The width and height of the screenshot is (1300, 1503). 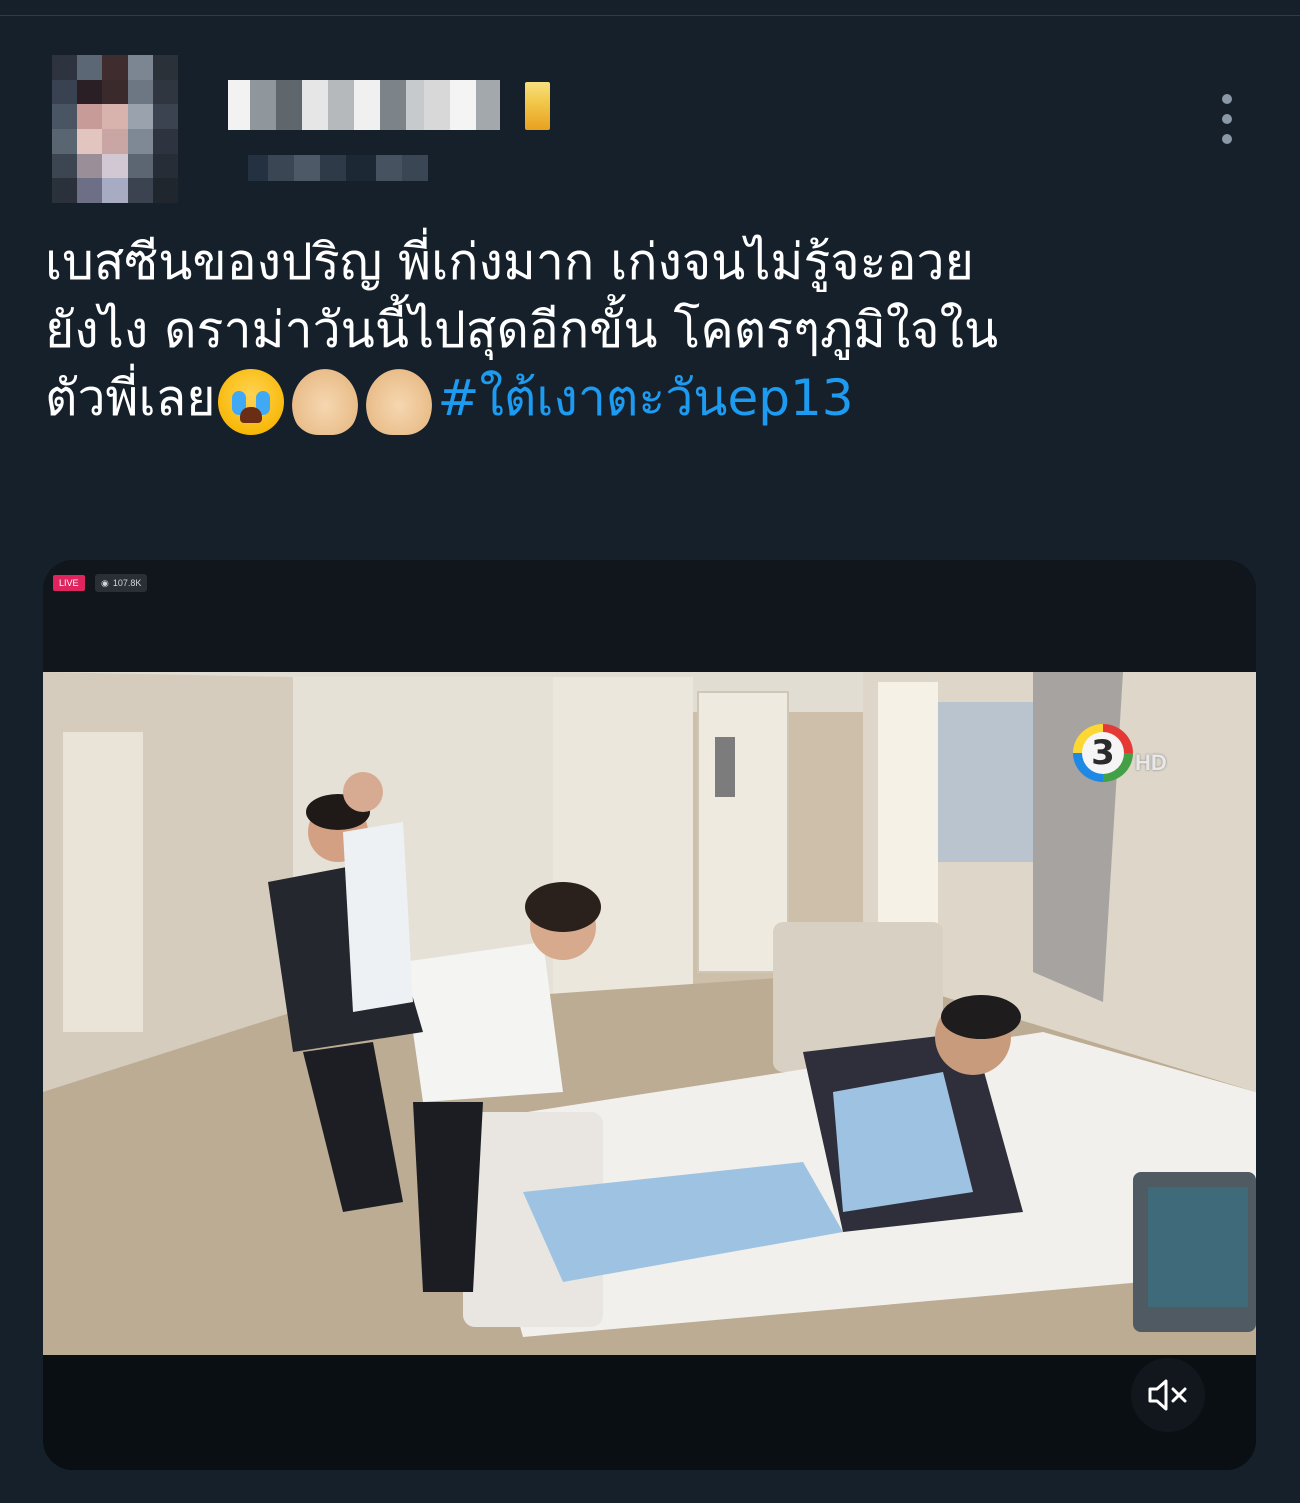 I want to click on emoji-group, so click(x=324, y=401).